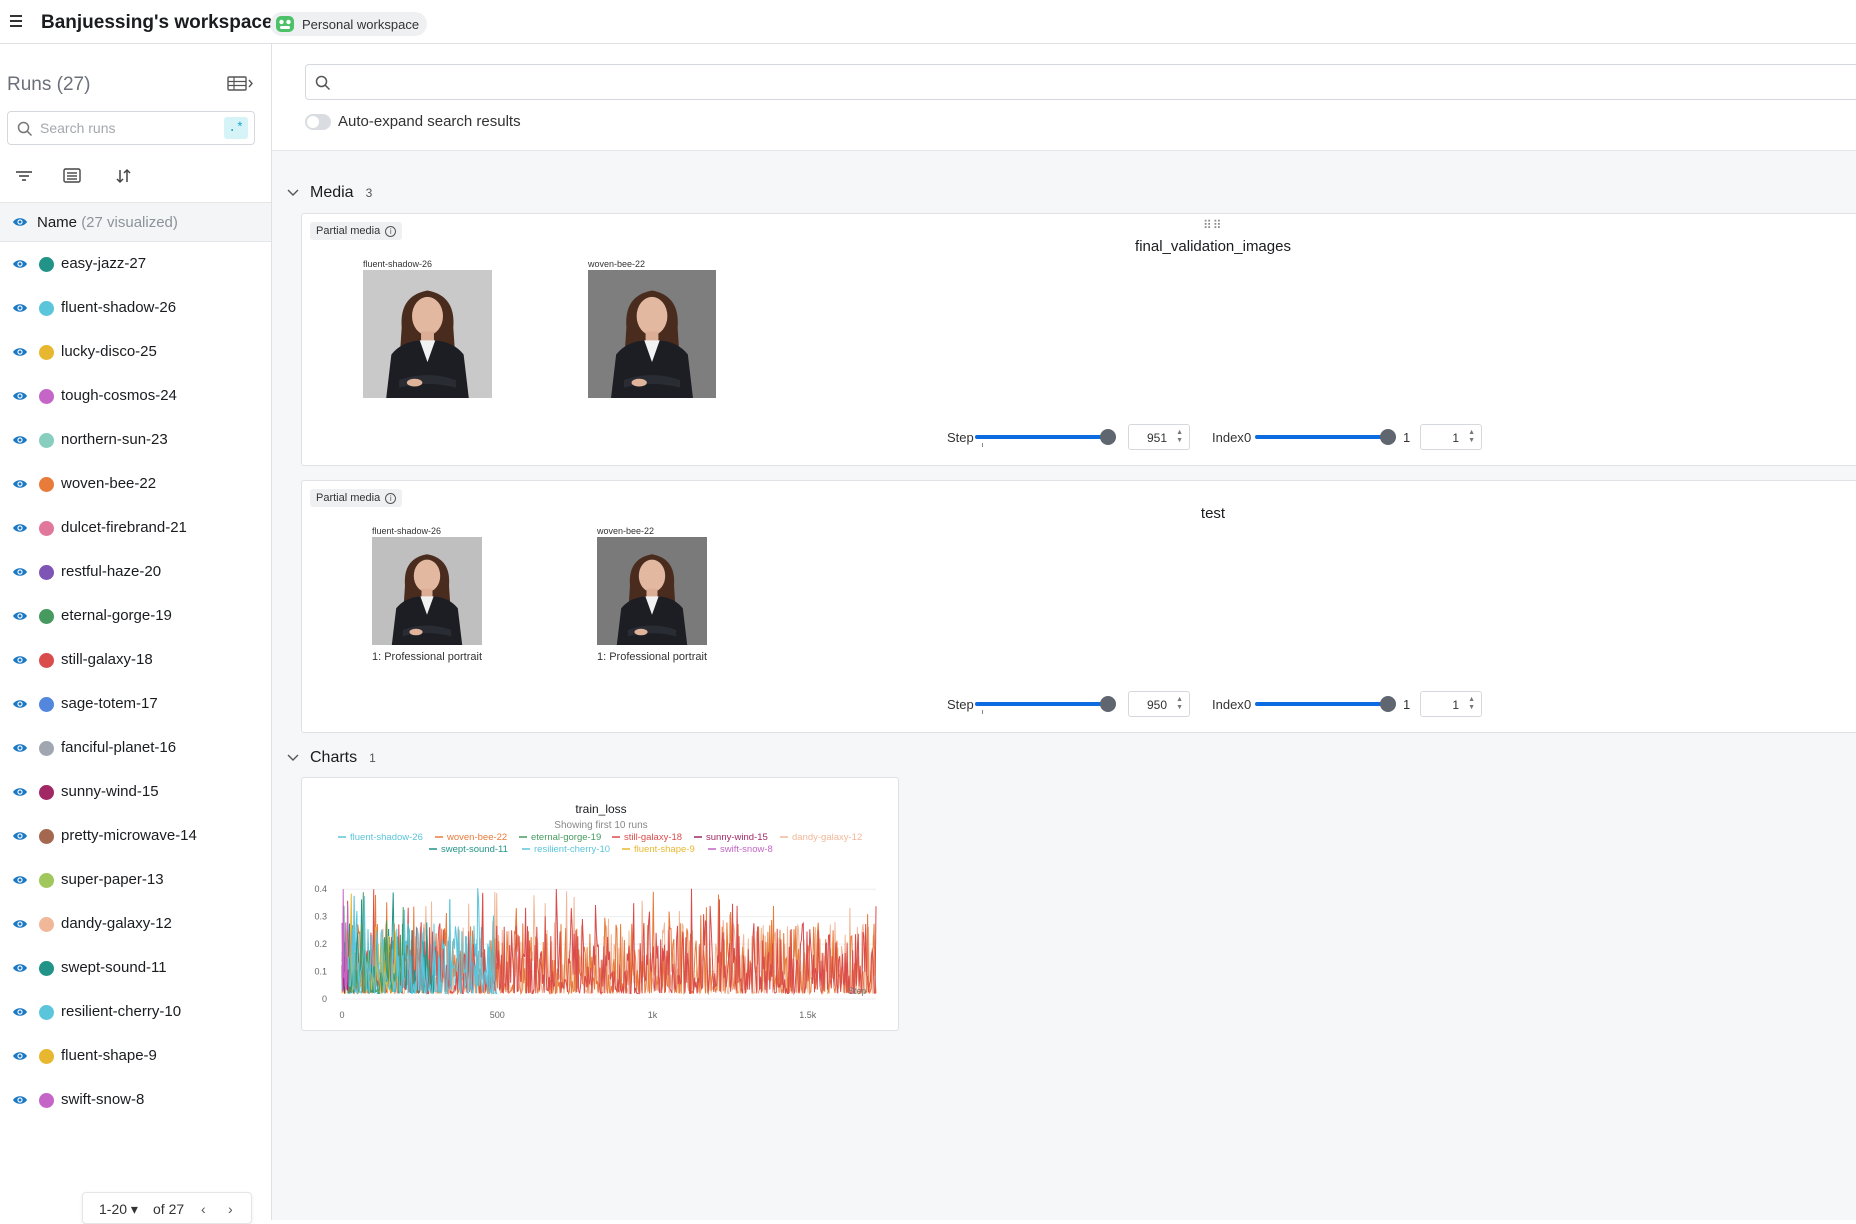 The height and width of the screenshot is (1224, 1856). I want to click on run-row: easy-jazz-27, so click(135, 264).